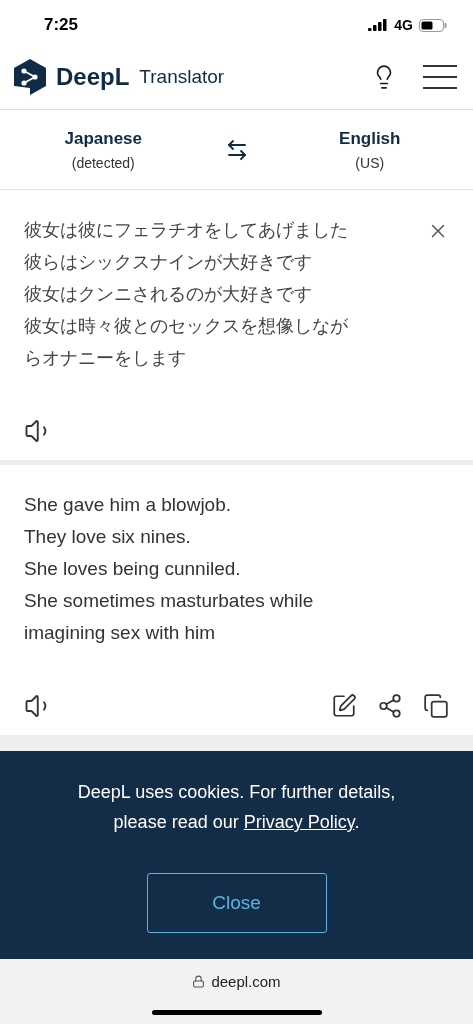 The width and height of the screenshot is (473, 1024). I want to click on cookie-message: DeepL uses cookies. For further details, please read our Privacy Policy., so click(236, 807).